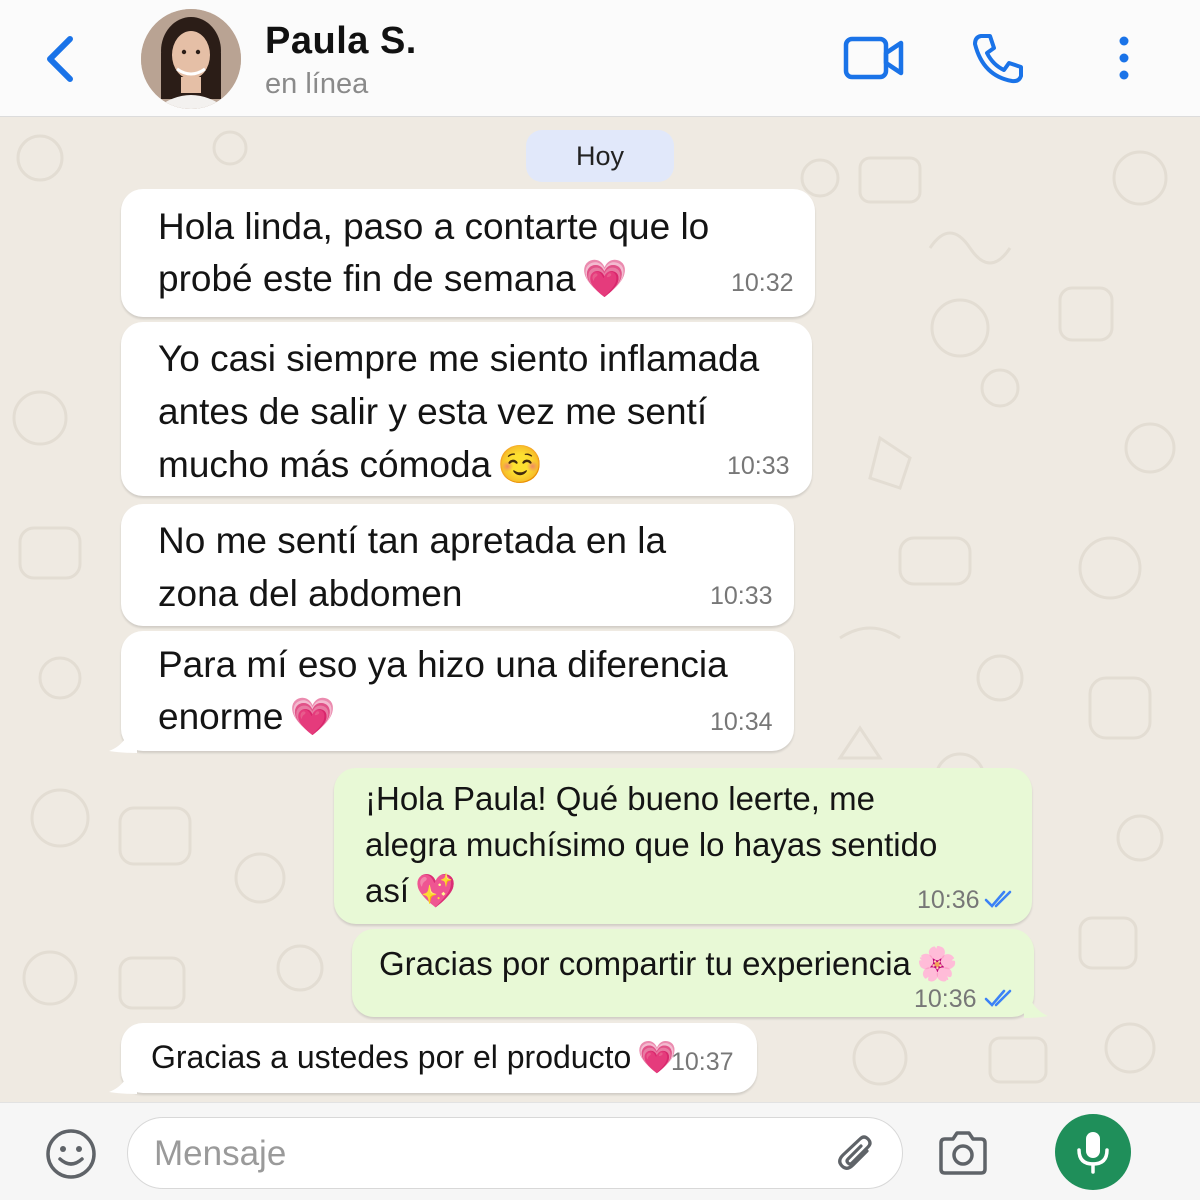  I want to click on message-time: 10:37, so click(702, 1062).